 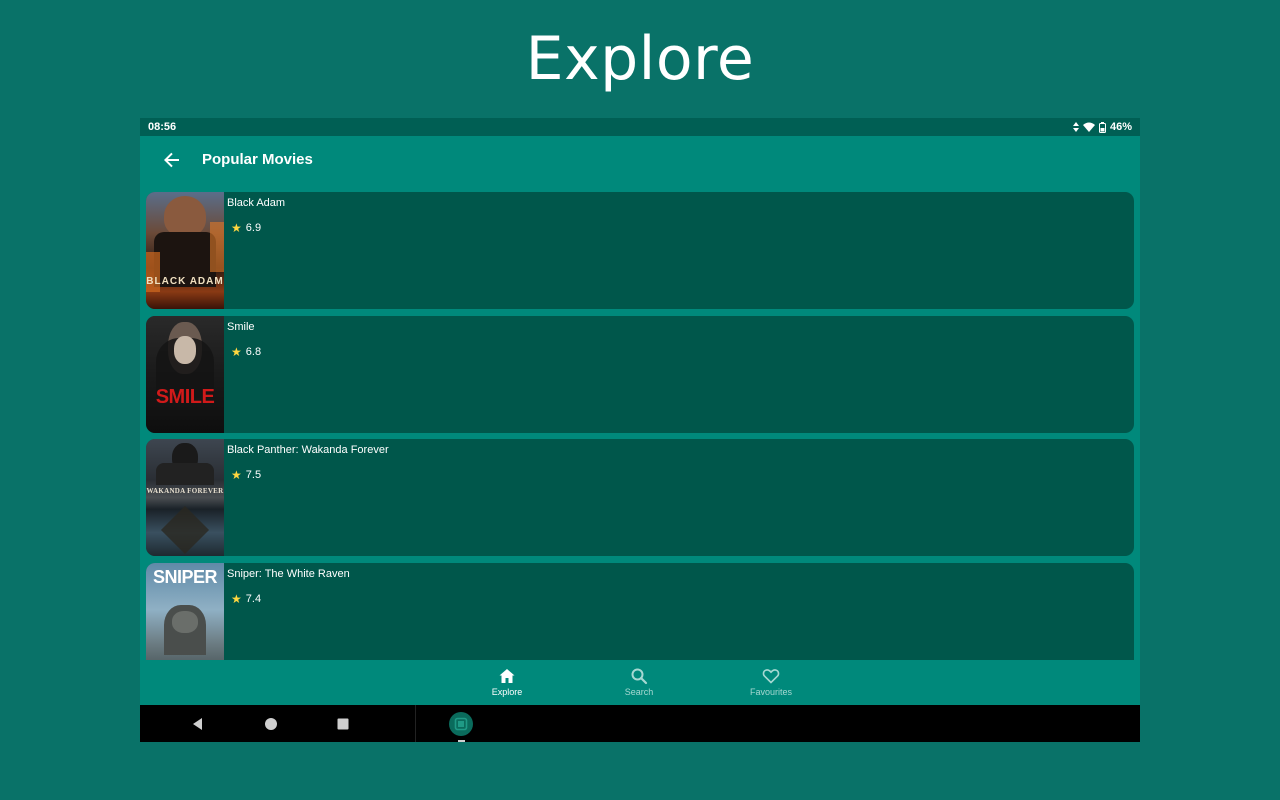 I want to click on movie-title: Sniper: The White Raven, so click(x=288, y=574).